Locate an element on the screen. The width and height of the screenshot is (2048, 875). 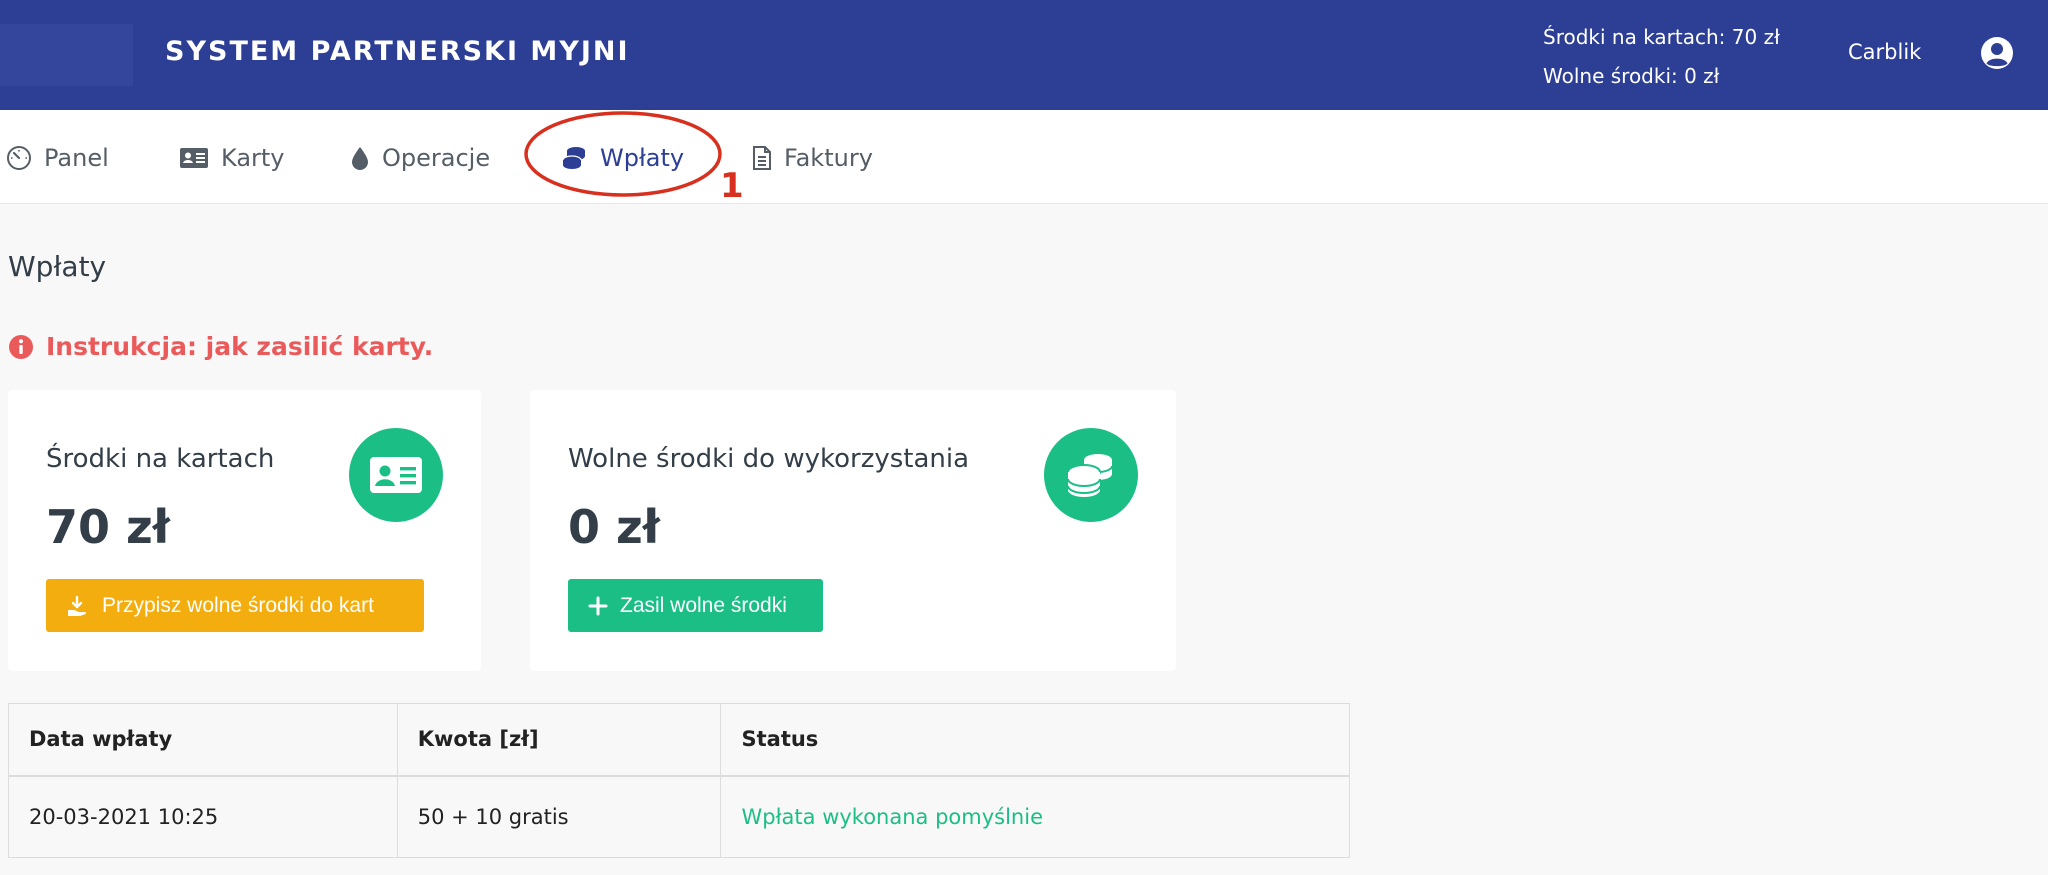
top-up-free-funds-button: Zasil wolne środki is located at coordinates (695, 605).